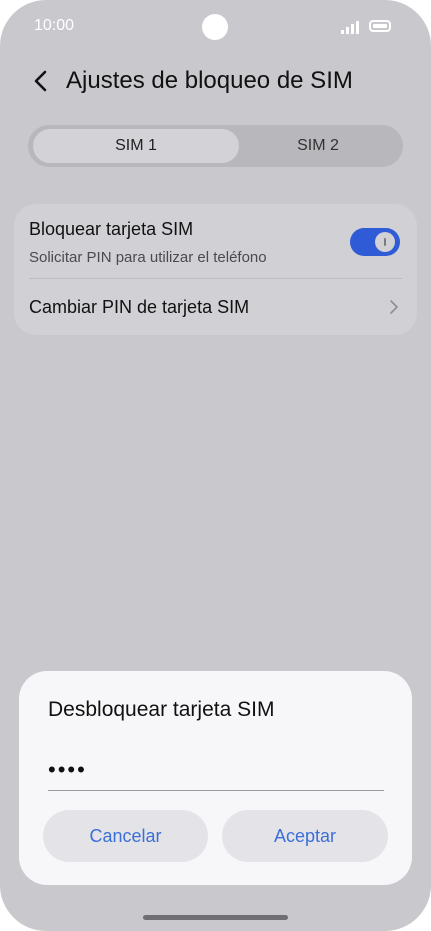 Image resolution: width=431 pixels, height=931 pixels. Describe the element at coordinates (136, 146) in the screenshot. I see `tab-sim-1: SIM 1` at that location.